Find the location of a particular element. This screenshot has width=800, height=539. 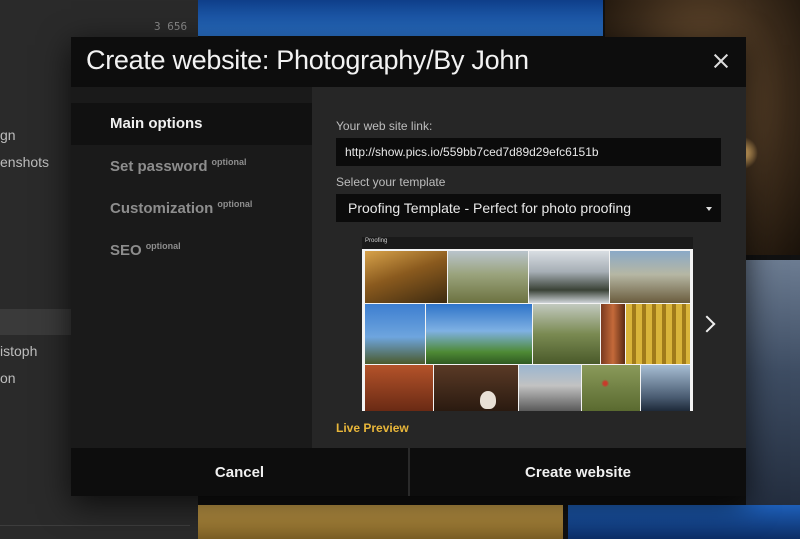

cancel-button: Cancel is located at coordinates (239, 472).